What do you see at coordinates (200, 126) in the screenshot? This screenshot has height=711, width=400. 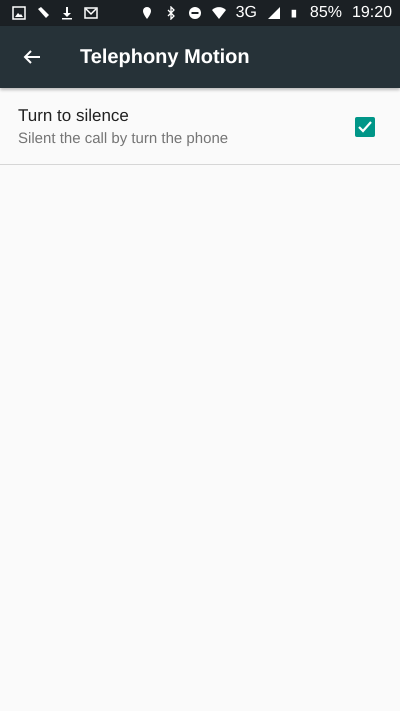 I see `setting-row: Turn to silence Silent the call by turn the phone` at bounding box center [200, 126].